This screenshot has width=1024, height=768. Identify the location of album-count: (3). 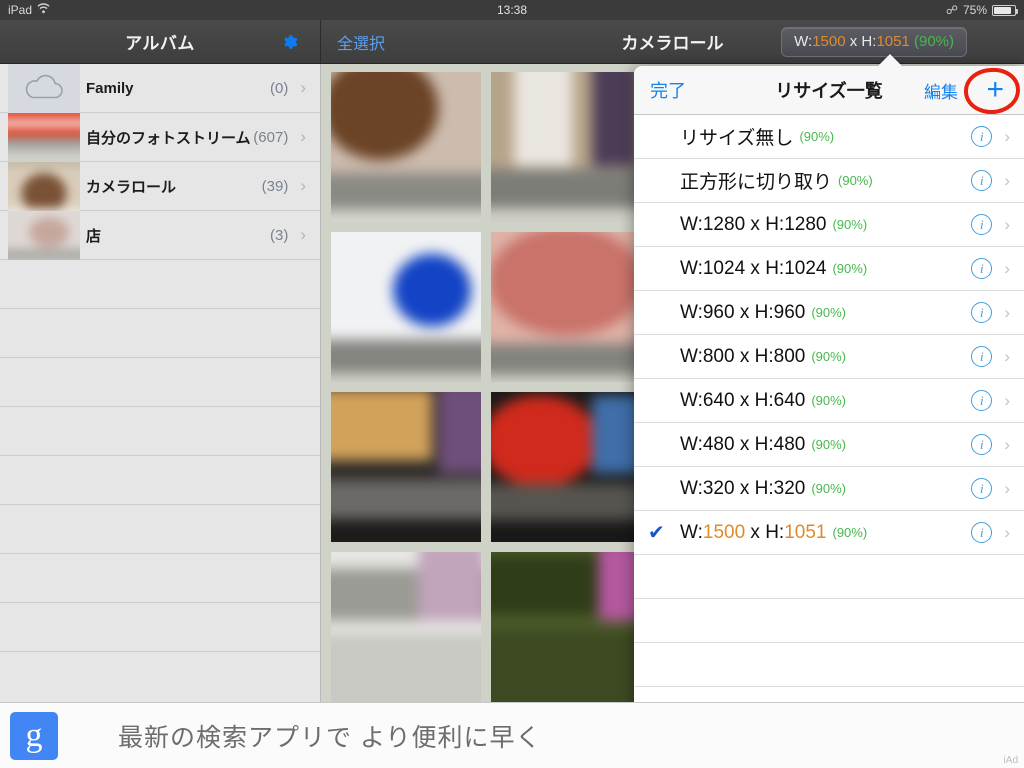
(279, 235).